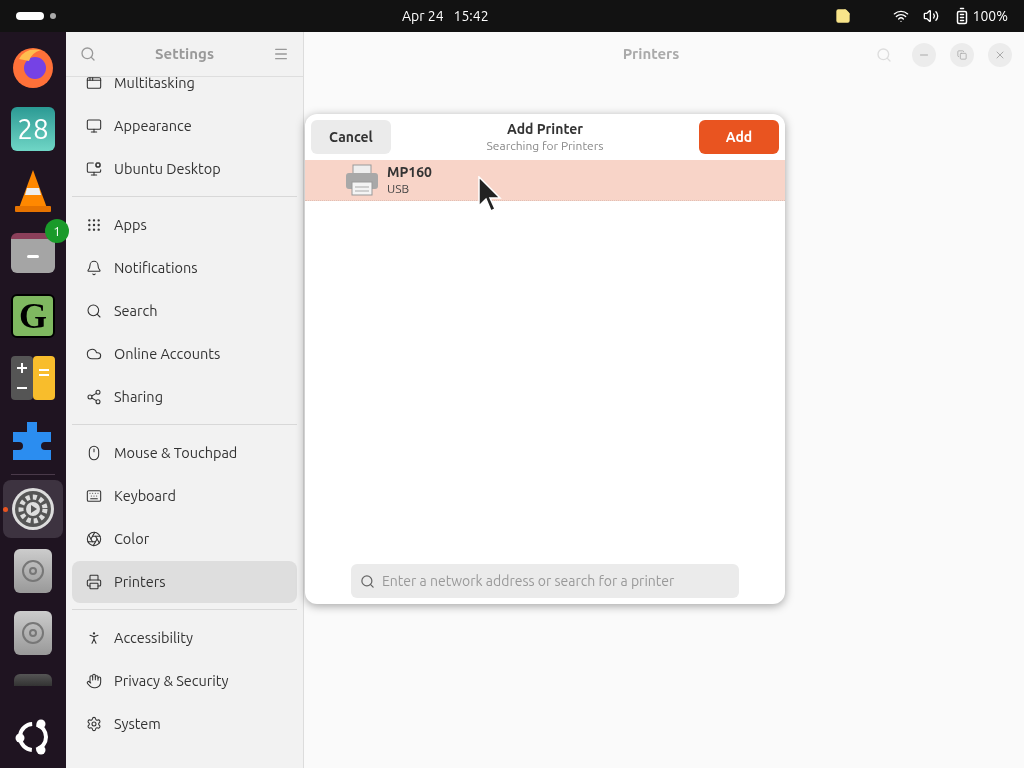  What do you see at coordinates (184, 311) in the screenshot?
I see `sidebar-item: Search` at bounding box center [184, 311].